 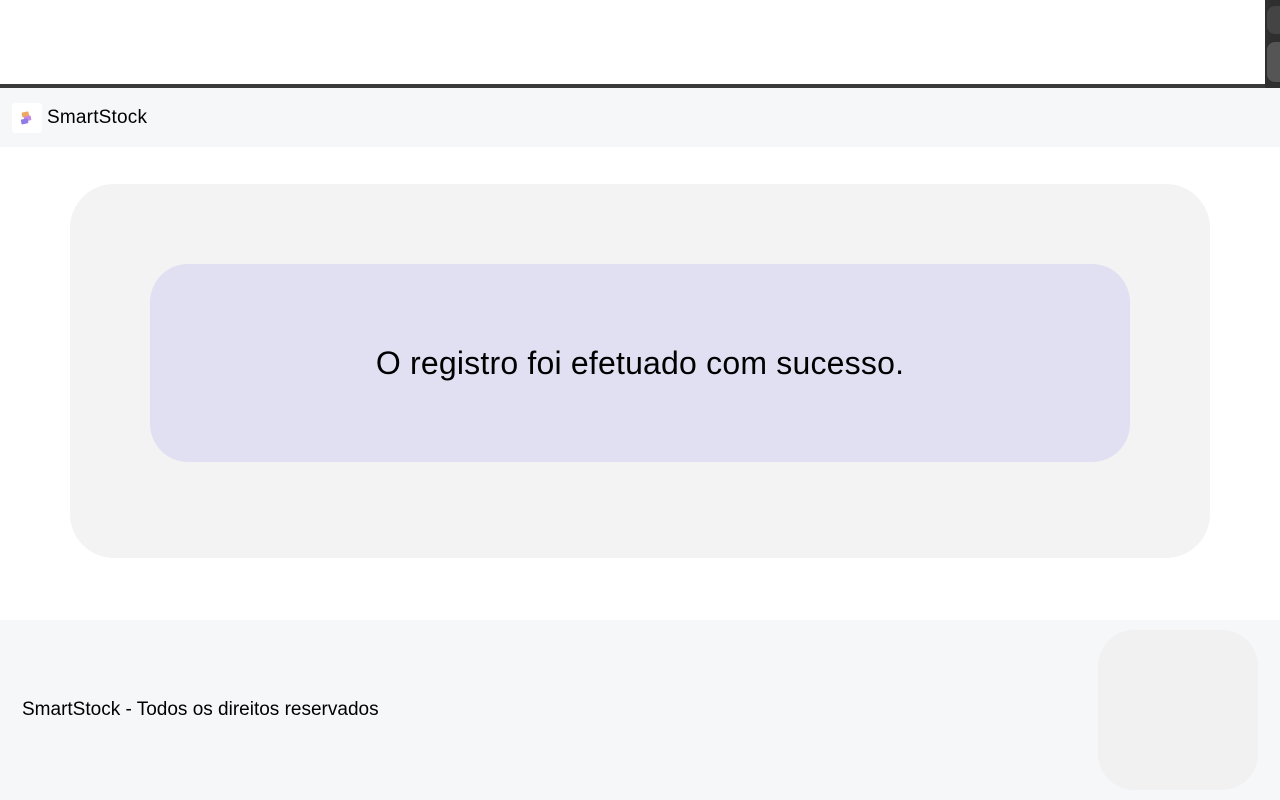 What do you see at coordinates (27, 117) in the screenshot?
I see `smartstock-logo-icon` at bounding box center [27, 117].